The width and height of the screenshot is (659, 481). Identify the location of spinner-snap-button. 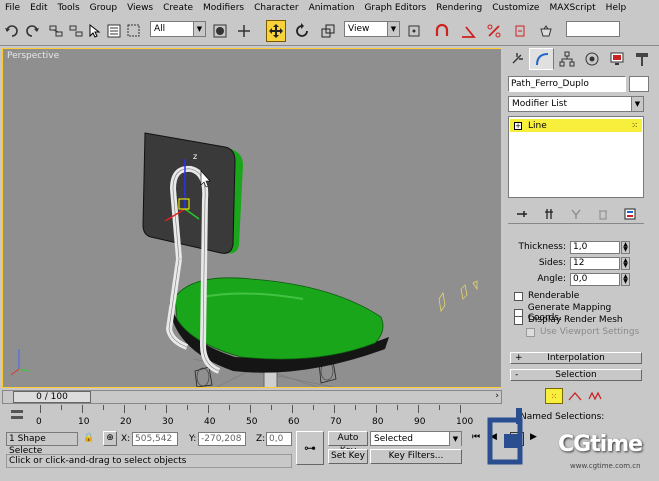
(520, 31).